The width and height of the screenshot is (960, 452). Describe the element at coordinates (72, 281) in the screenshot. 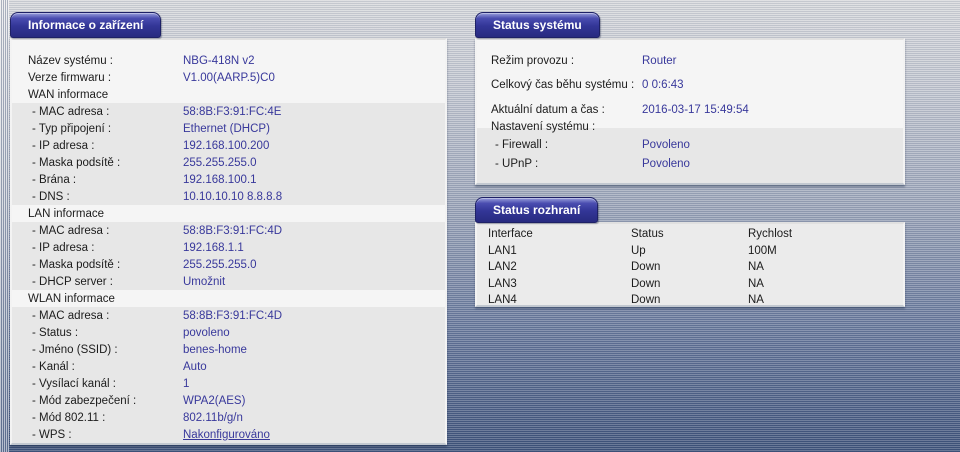

I see `row-label: - DHCP server :` at that location.